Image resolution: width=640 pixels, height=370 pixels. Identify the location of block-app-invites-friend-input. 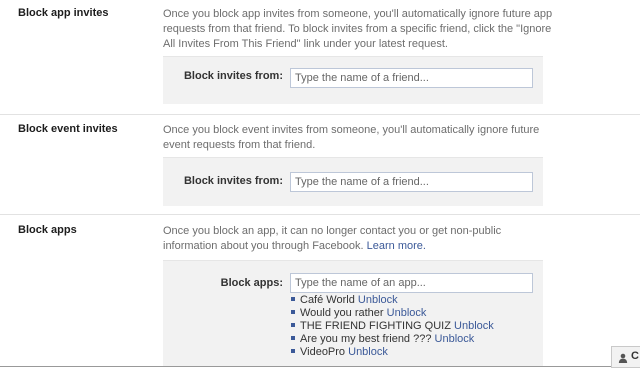
(411, 78).